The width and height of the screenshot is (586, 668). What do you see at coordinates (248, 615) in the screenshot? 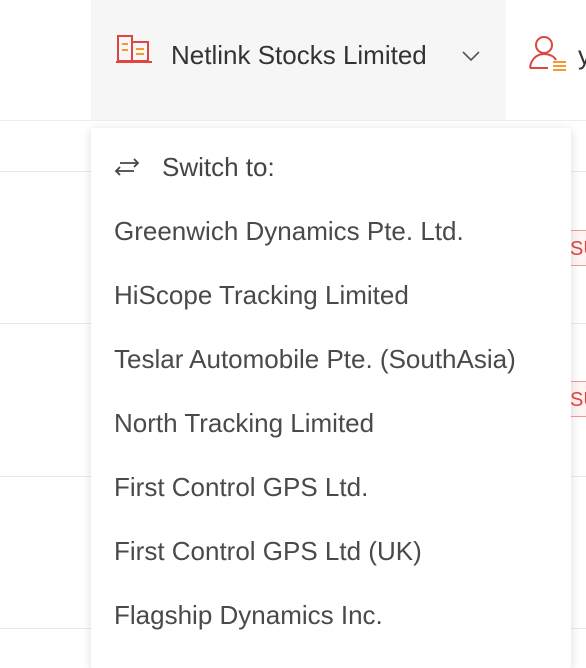
I see `menu-item-label: Flagship Dynamics Inc.` at bounding box center [248, 615].